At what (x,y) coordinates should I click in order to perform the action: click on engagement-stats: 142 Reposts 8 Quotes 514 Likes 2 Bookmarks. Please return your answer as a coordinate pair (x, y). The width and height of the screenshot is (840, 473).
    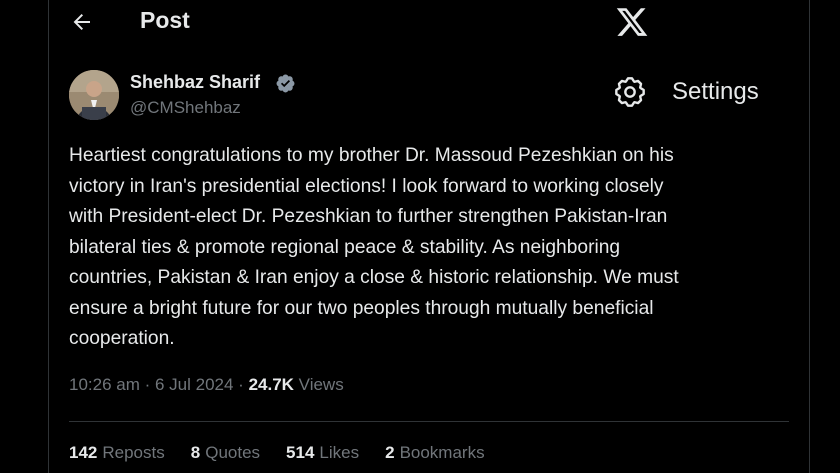
    Looking at the image, I should click on (290, 453).